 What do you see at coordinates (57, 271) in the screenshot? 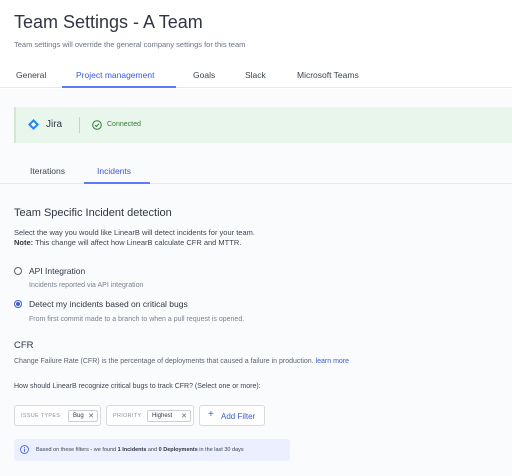
I see `radio-label-api-integration: API Integration` at bounding box center [57, 271].